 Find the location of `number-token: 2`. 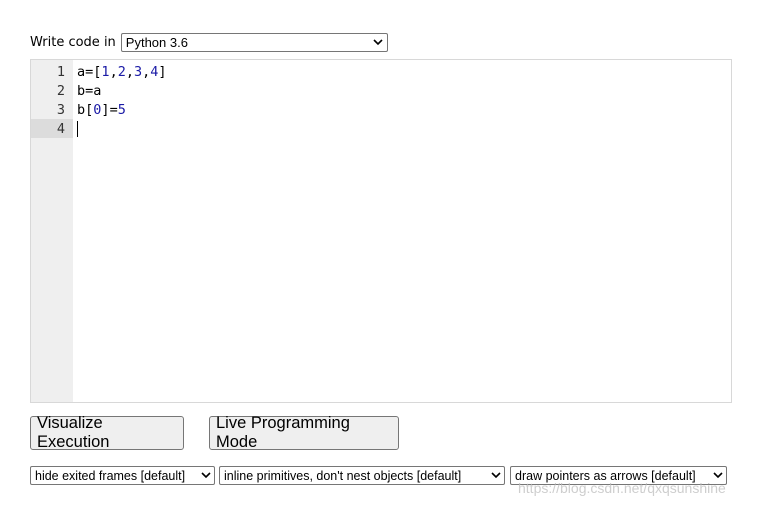

number-token: 2 is located at coordinates (121, 71).